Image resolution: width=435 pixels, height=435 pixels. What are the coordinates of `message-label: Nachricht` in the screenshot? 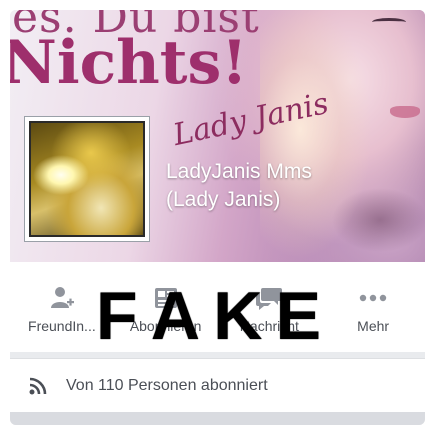 It's located at (269, 326).